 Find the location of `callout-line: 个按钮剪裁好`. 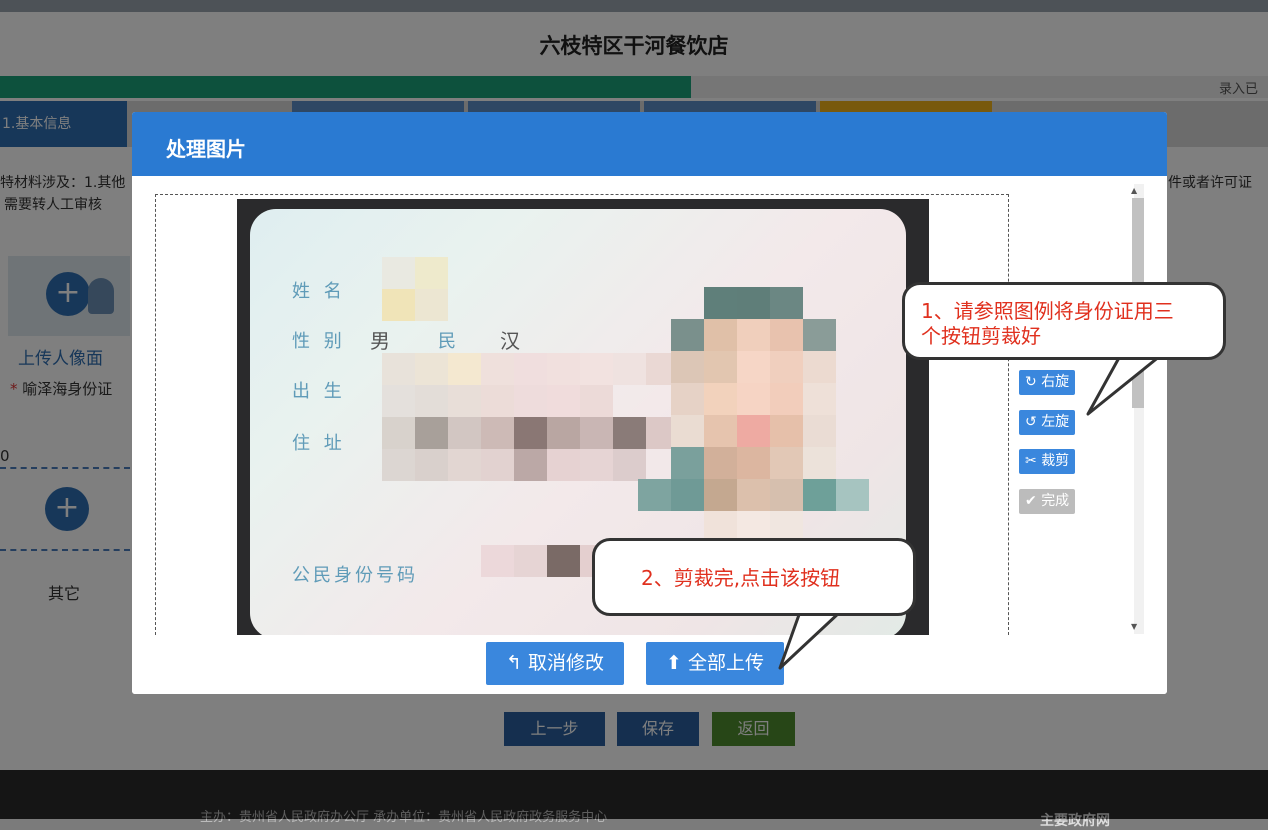

callout-line: 个按钮剪裁好 is located at coordinates (981, 336).